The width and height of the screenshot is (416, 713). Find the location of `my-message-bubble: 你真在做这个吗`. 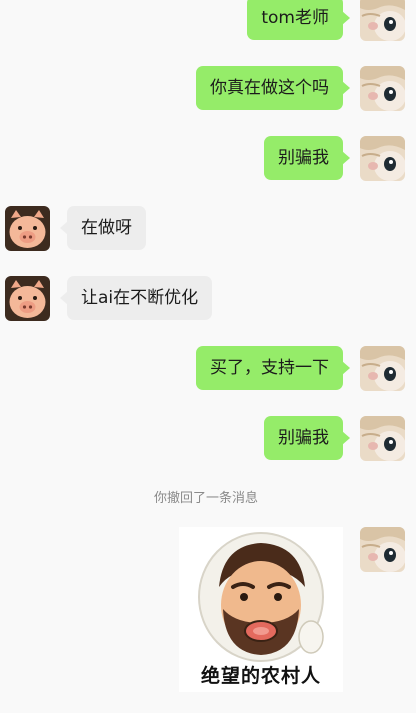

my-message-bubble: 你真在做这个吗 is located at coordinates (273, 88).